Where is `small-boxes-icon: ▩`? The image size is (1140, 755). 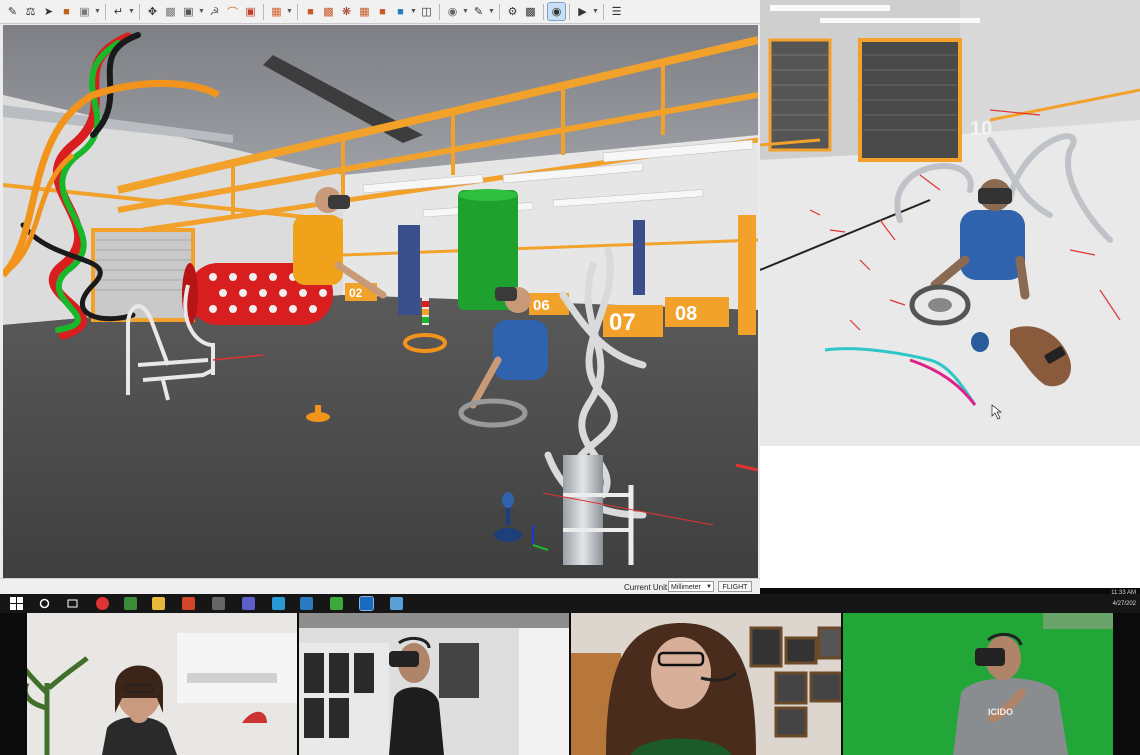 small-boxes-icon: ▩ is located at coordinates (170, 11).